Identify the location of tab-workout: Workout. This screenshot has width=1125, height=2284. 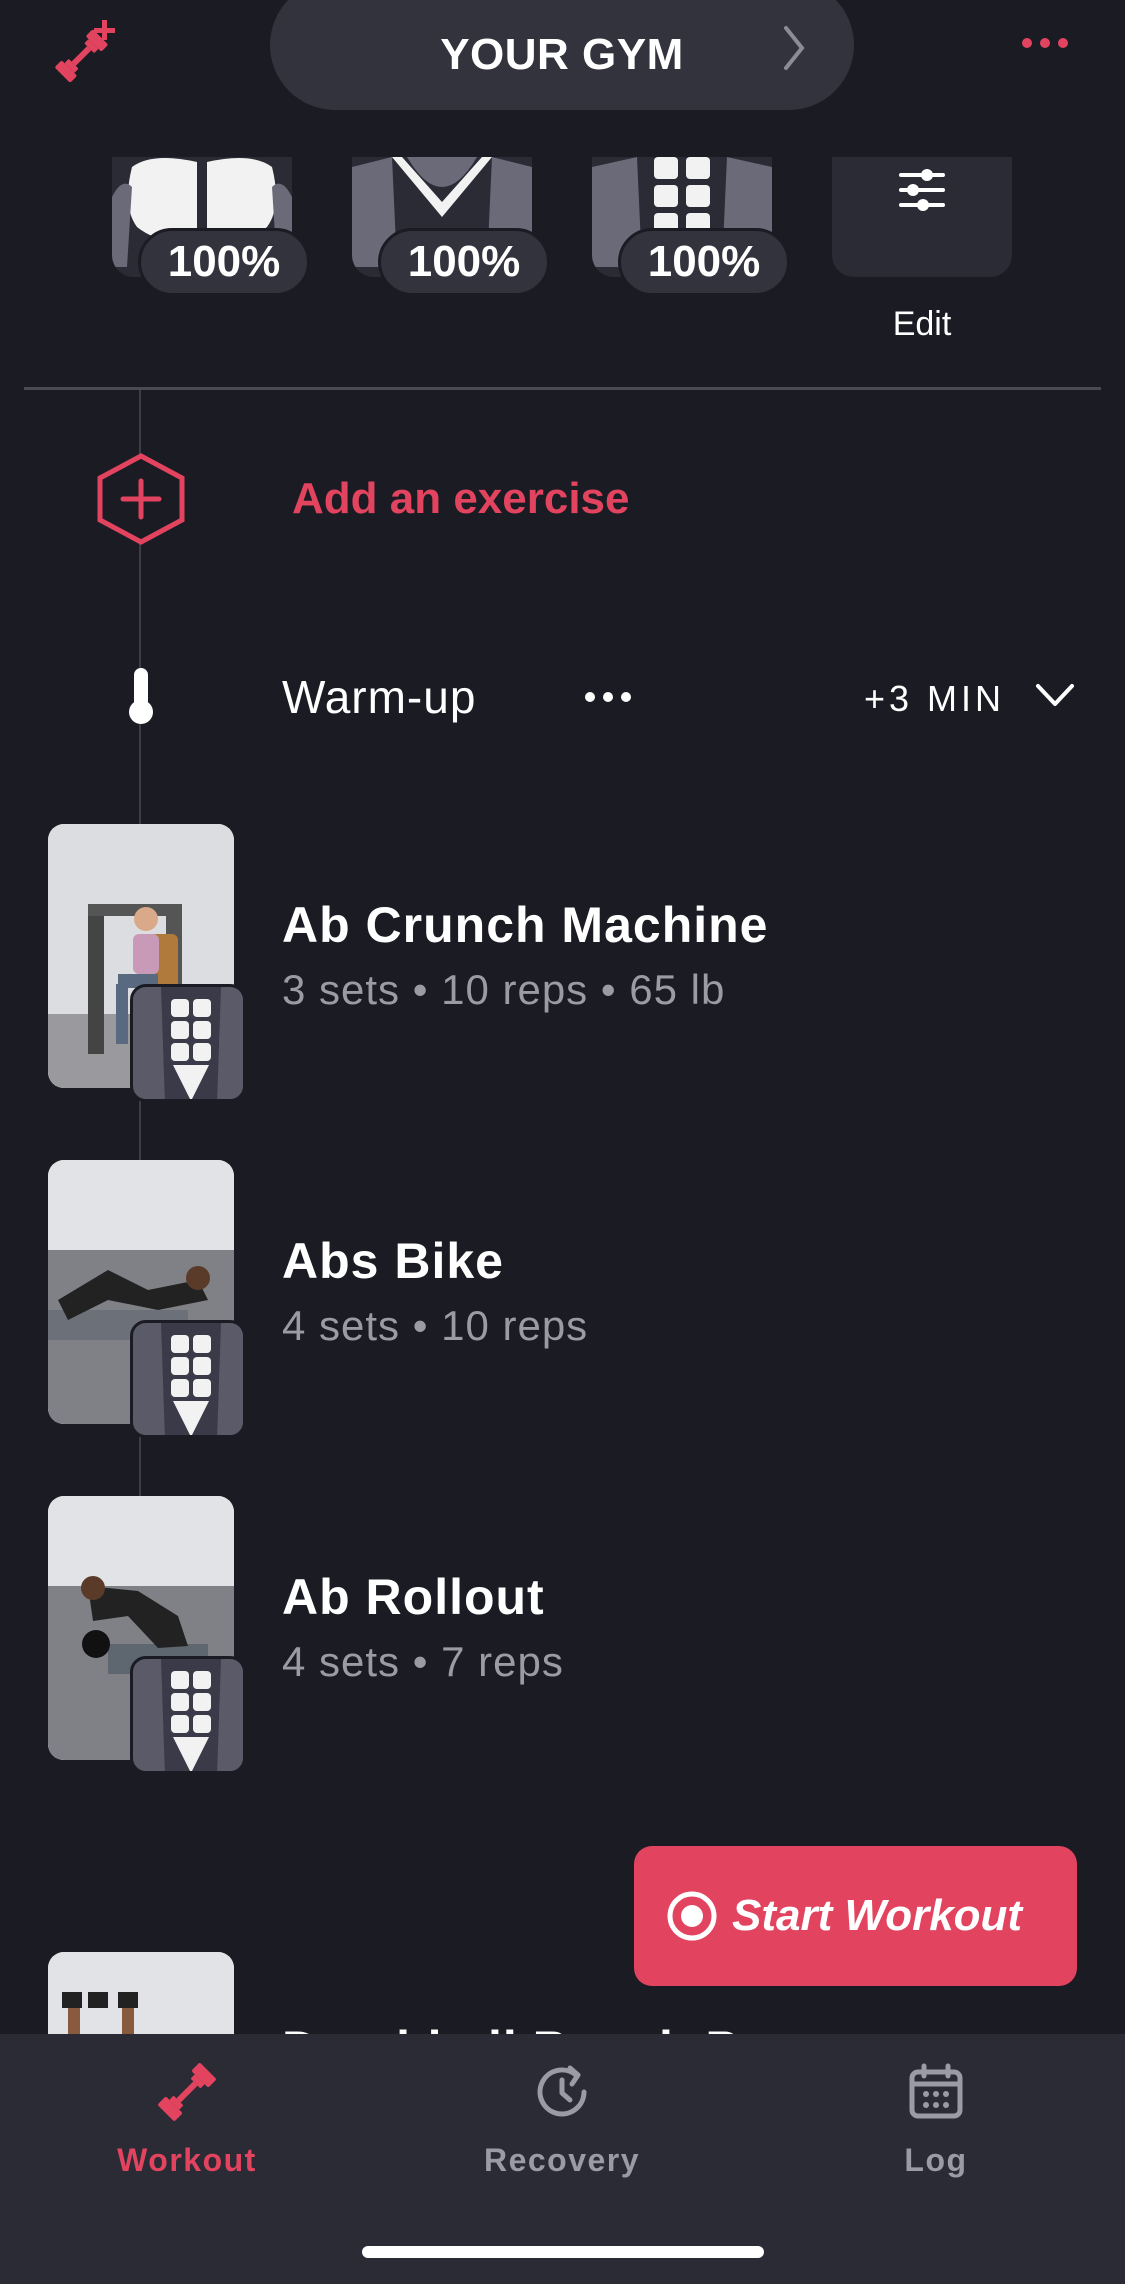
(187, 2119).